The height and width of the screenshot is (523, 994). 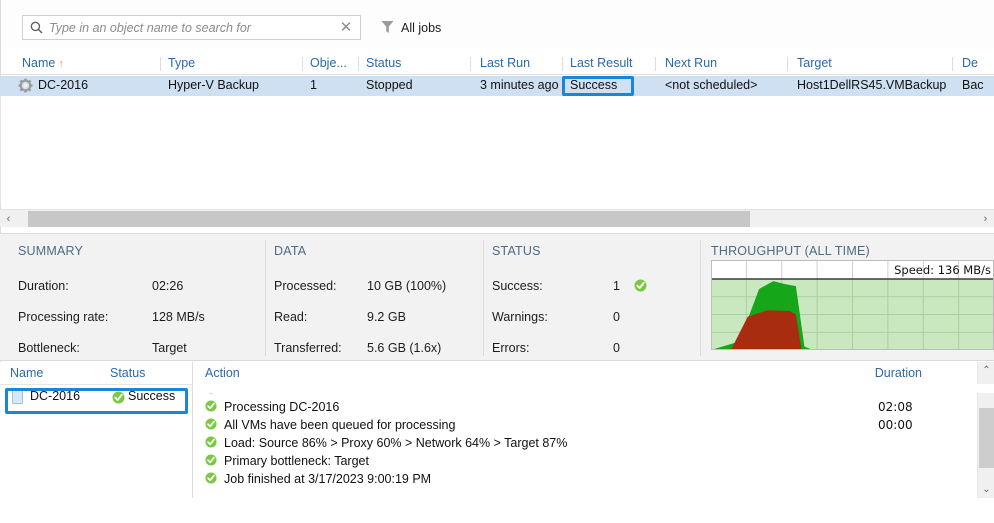 What do you see at coordinates (383, 63) in the screenshot?
I see `column-header-status: Status` at bounding box center [383, 63].